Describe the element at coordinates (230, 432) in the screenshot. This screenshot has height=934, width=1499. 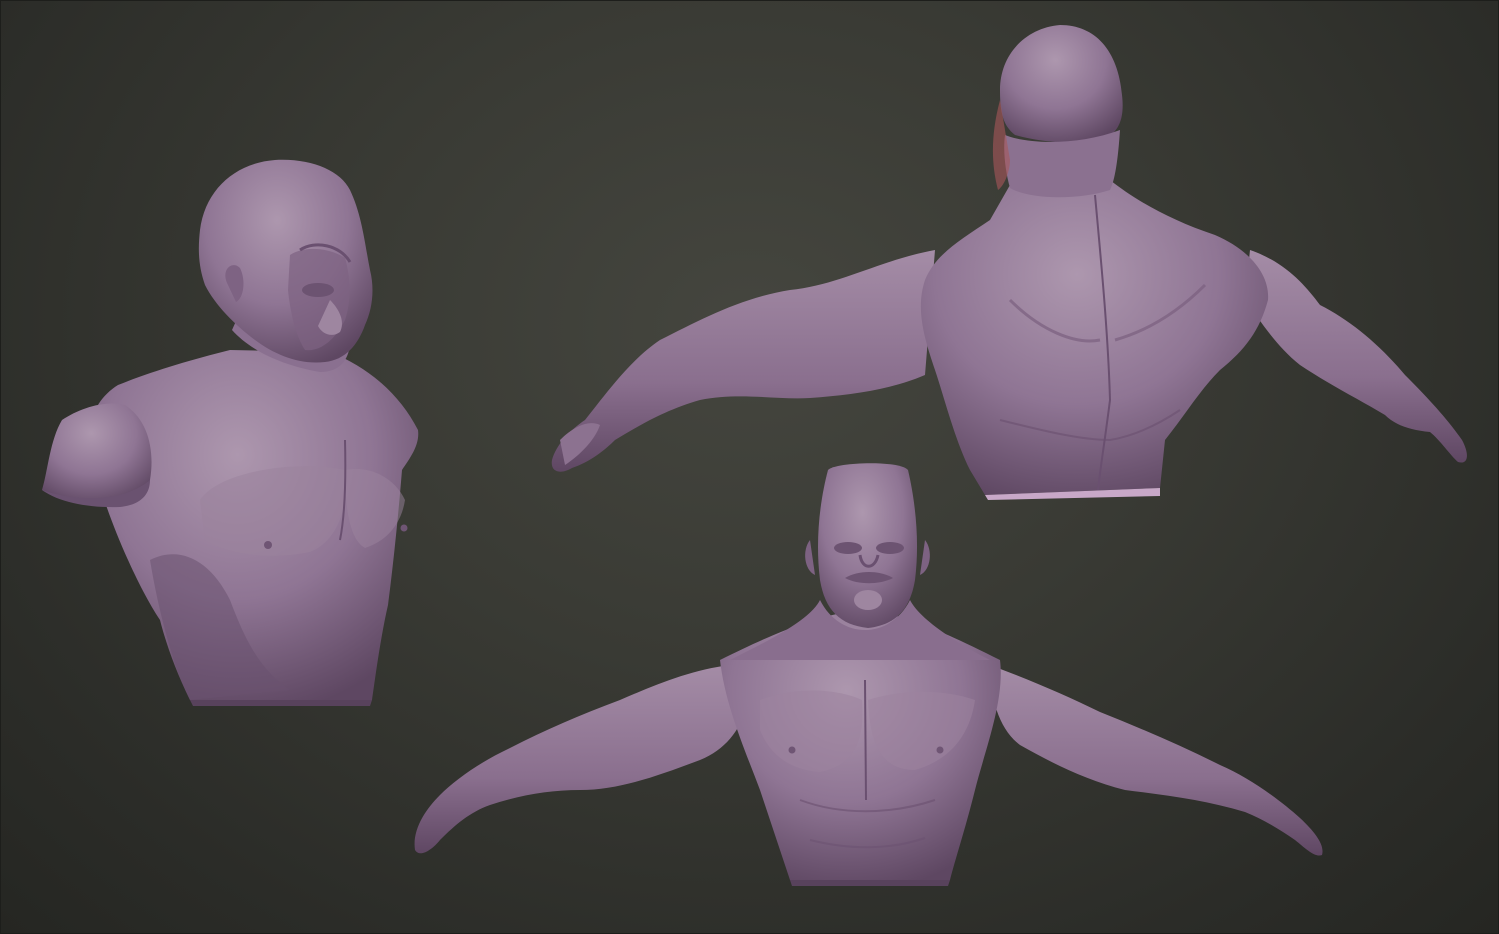
I see `three-quarter-bust` at that location.